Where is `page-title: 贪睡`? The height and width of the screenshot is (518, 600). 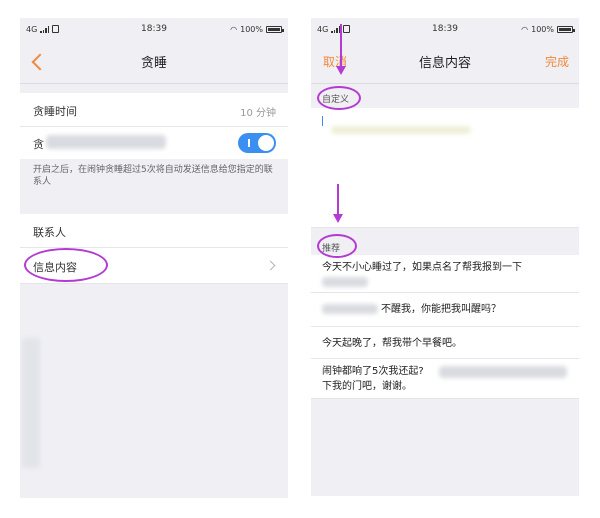
page-title: 贪睡 is located at coordinates (153, 63).